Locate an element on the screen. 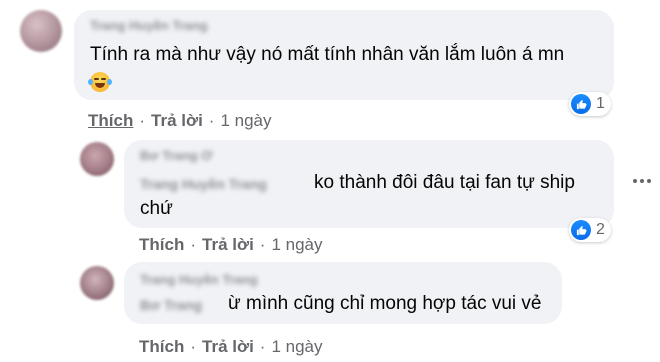 The height and width of the screenshot is (362, 660). comment-text: ko thành đôi đâu tại fan tự ship is located at coordinates (444, 182).